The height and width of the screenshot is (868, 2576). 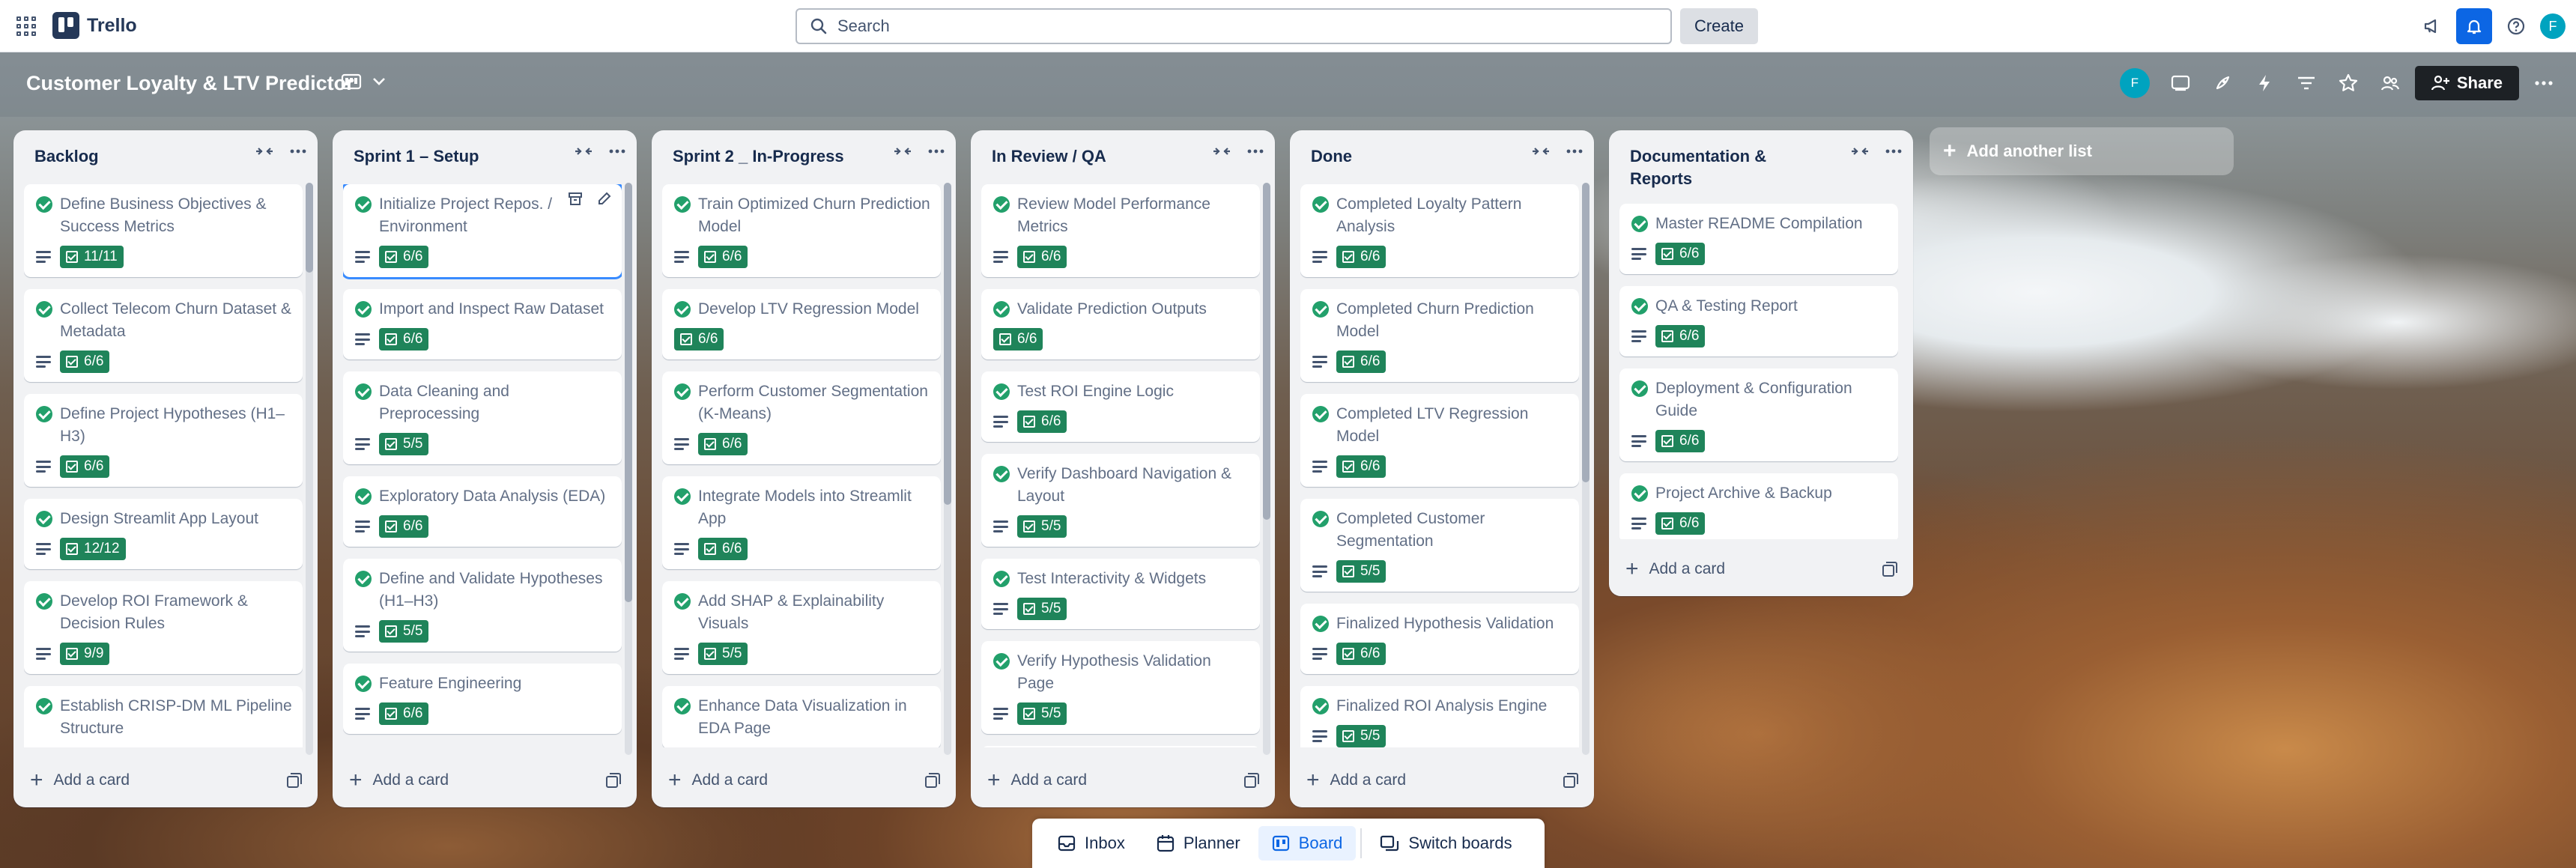 What do you see at coordinates (770, 156) in the screenshot?
I see `list-title: Sprint 2 _ In-Progress` at bounding box center [770, 156].